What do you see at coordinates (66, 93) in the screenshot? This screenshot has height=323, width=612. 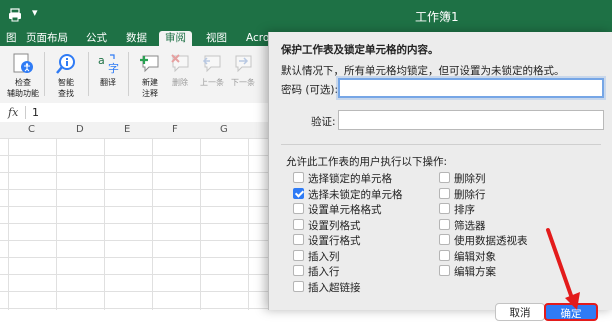 I see `ribbon-label: 查找` at bounding box center [66, 93].